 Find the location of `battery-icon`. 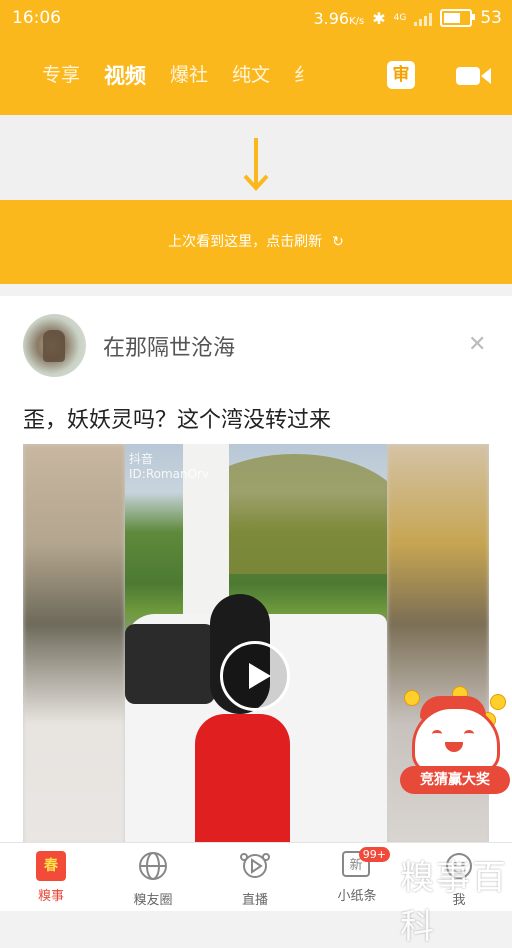

battery-icon is located at coordinates (458, 18).